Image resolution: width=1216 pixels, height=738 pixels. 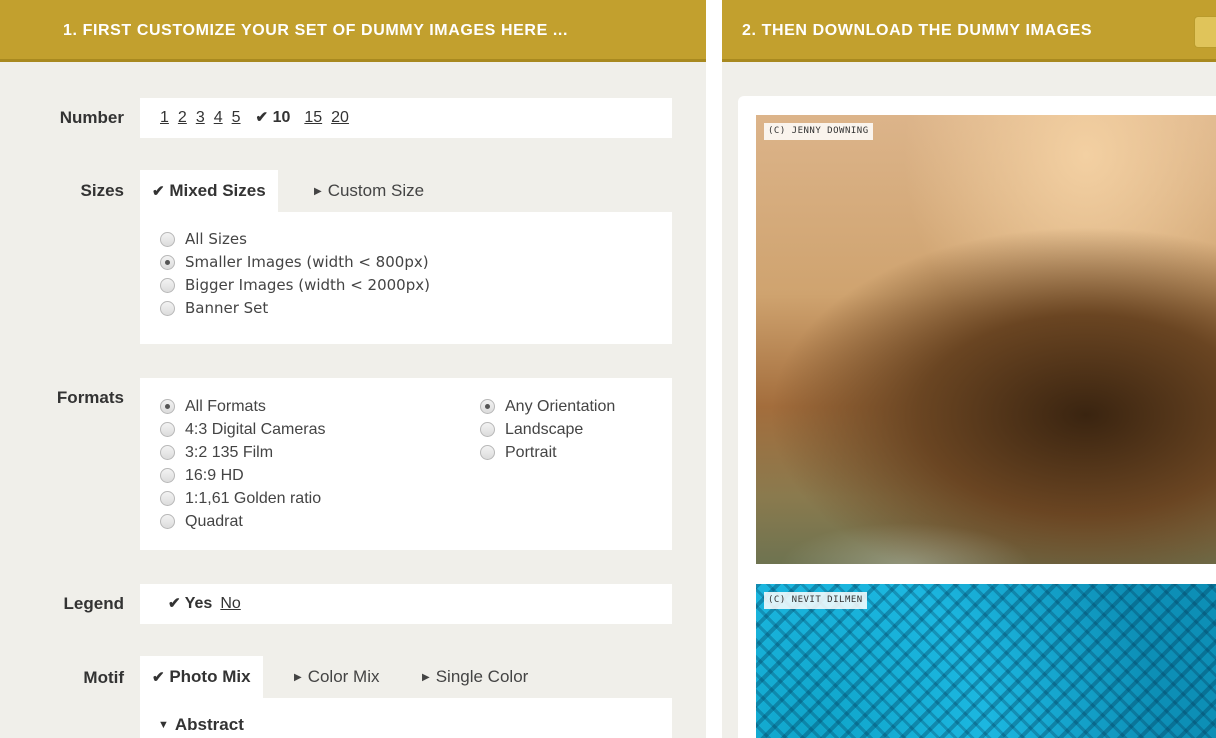 What do you see at coordinates (217, 190) in the screenshot?
I see `tab-mixed-sizes-label: Mixed Sizes` at bounding box center [217, 190].